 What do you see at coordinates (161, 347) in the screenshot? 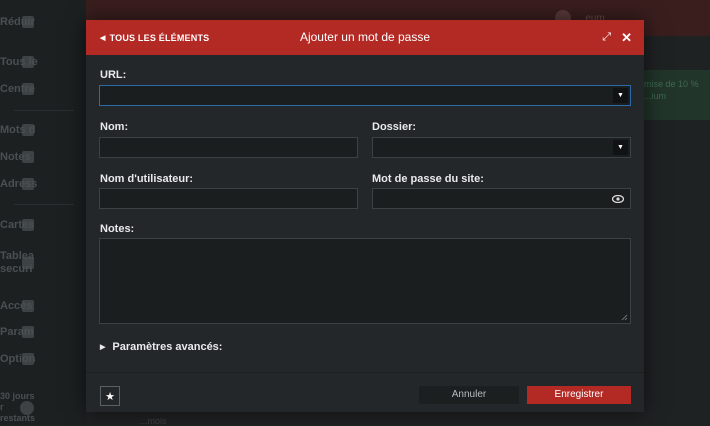
I see `advanced-settings-toggle: ▶ Paramètres avancés:` at bounding box center [161, 347].